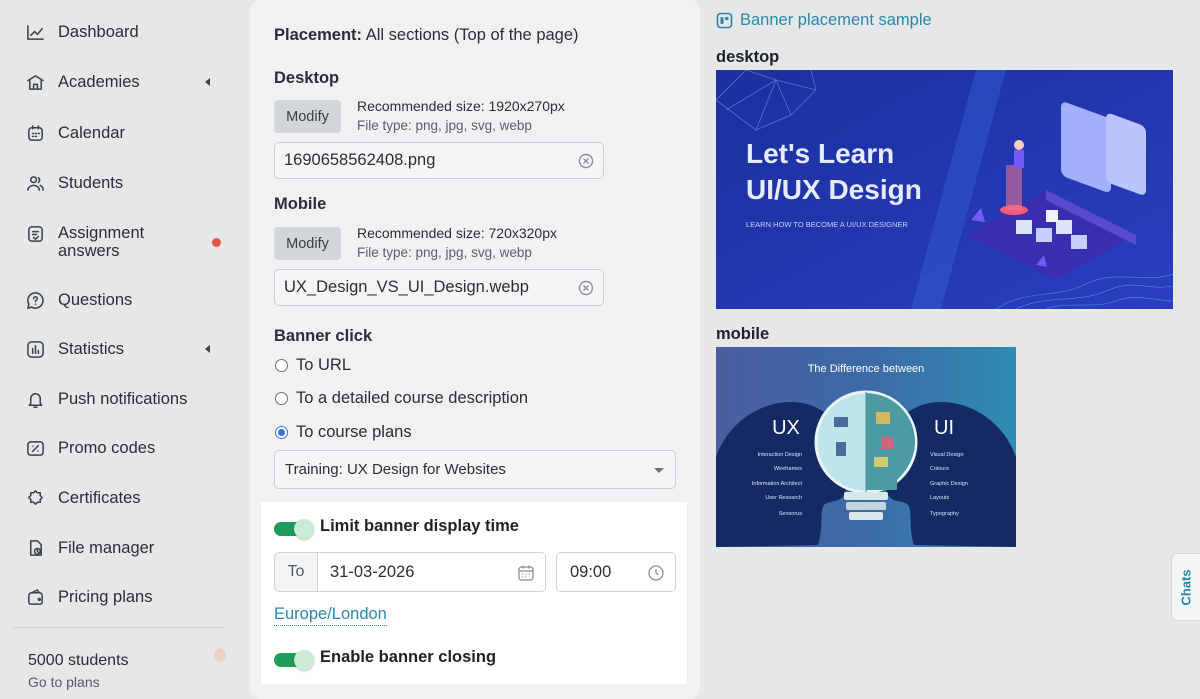 The image size is (1200, 699). Describe the element at coordinates (330, 615) in the screenshot. I see `timezone-link: Europe/London` at that location.